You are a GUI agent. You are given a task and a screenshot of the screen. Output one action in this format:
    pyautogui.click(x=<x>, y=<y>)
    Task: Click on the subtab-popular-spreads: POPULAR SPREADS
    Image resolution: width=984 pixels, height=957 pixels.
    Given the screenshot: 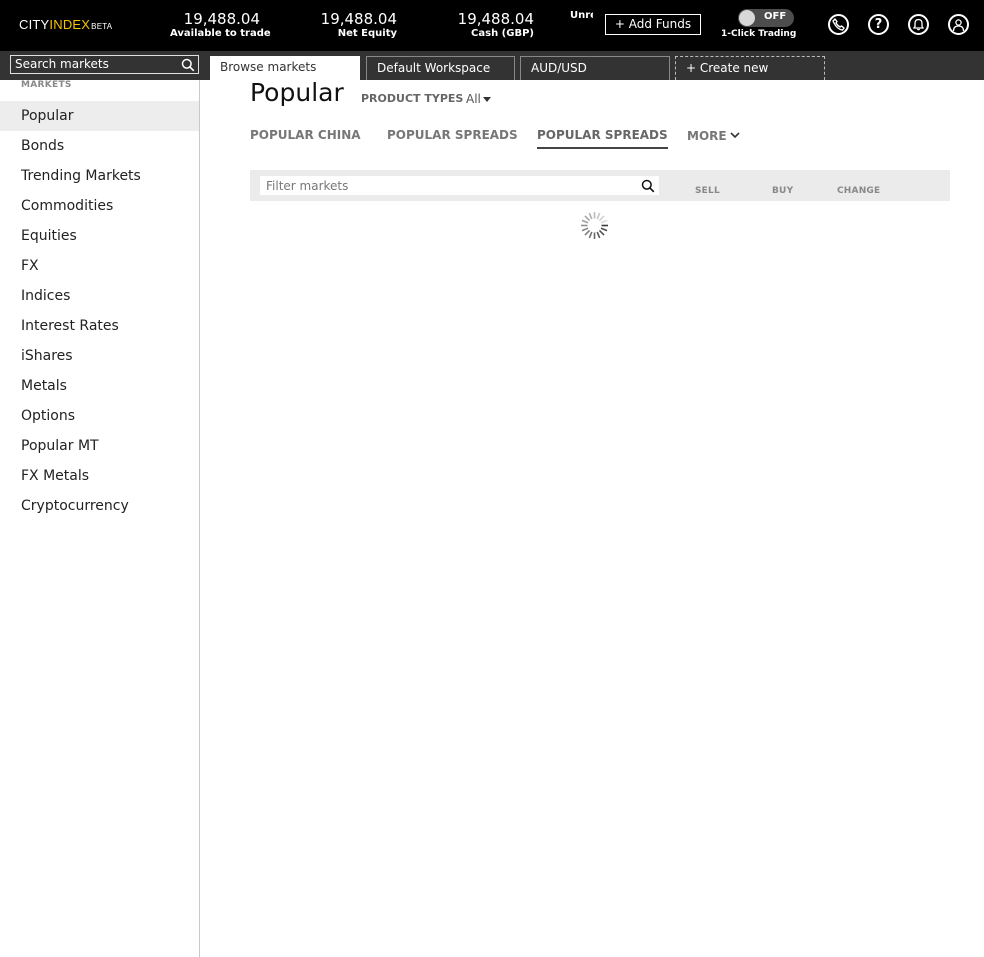 What is the action you would take?
    pyautogui.click(x=452, y=135)
    